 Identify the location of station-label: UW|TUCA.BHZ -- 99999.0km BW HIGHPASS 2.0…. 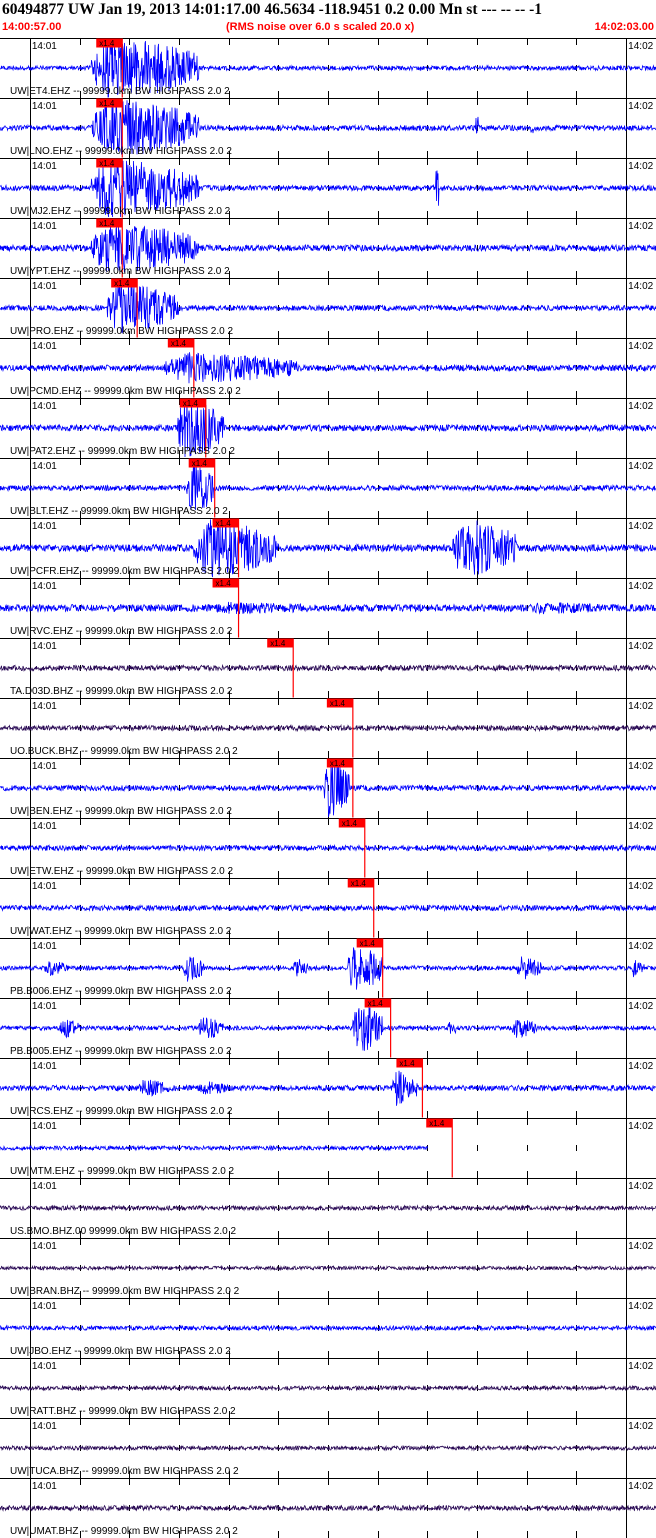
(124, 1471).